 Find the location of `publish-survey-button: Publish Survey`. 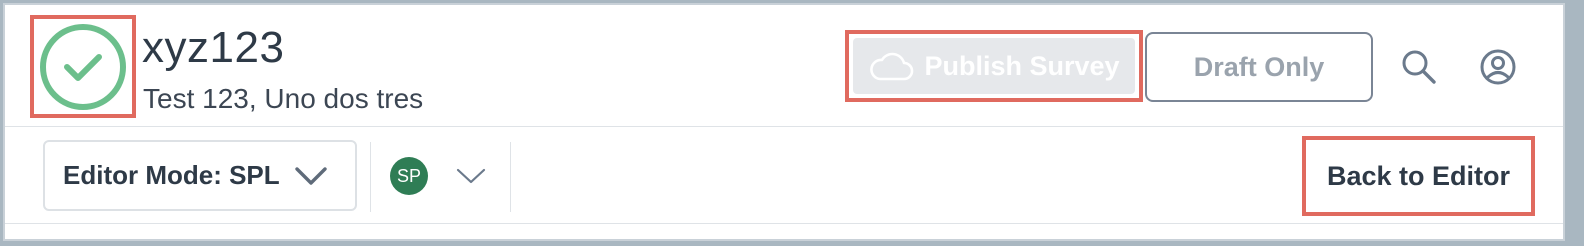

publish-survey-button: Publish Survey is located at coordinates (994, 66).